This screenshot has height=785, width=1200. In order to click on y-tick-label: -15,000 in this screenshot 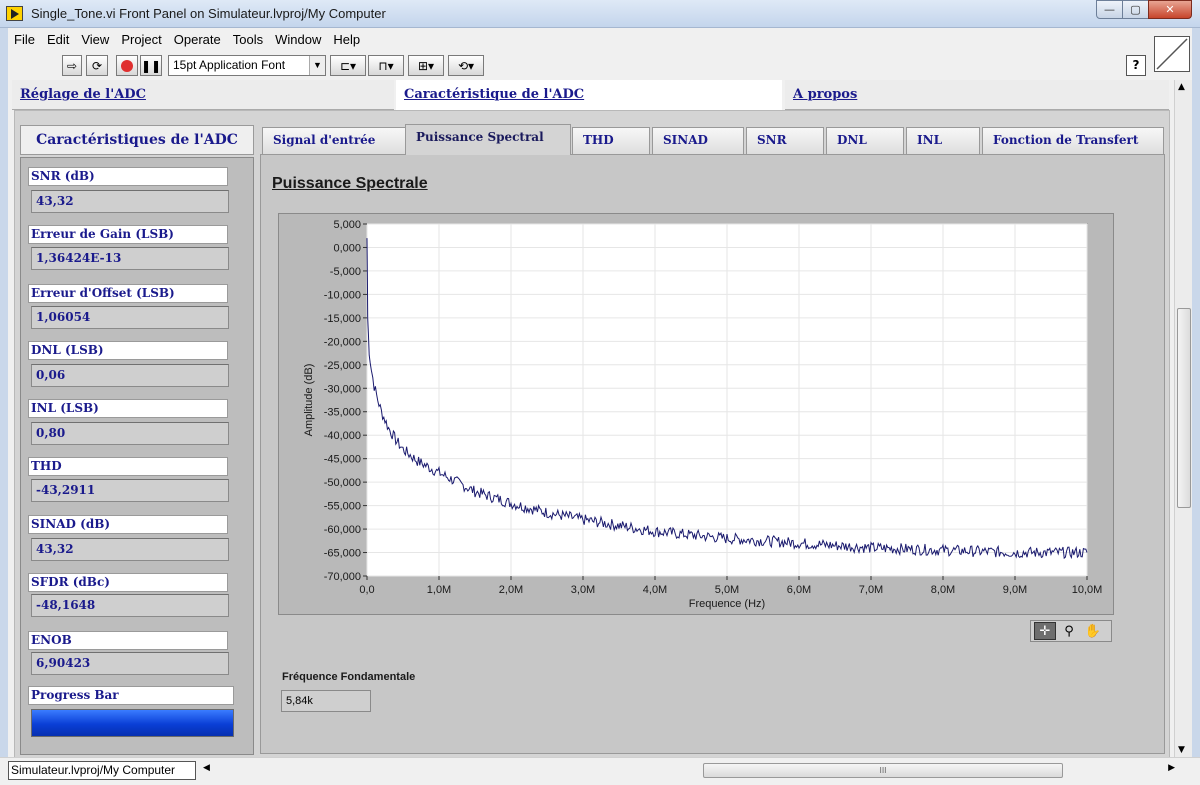, I will do `click(342, 319)`.